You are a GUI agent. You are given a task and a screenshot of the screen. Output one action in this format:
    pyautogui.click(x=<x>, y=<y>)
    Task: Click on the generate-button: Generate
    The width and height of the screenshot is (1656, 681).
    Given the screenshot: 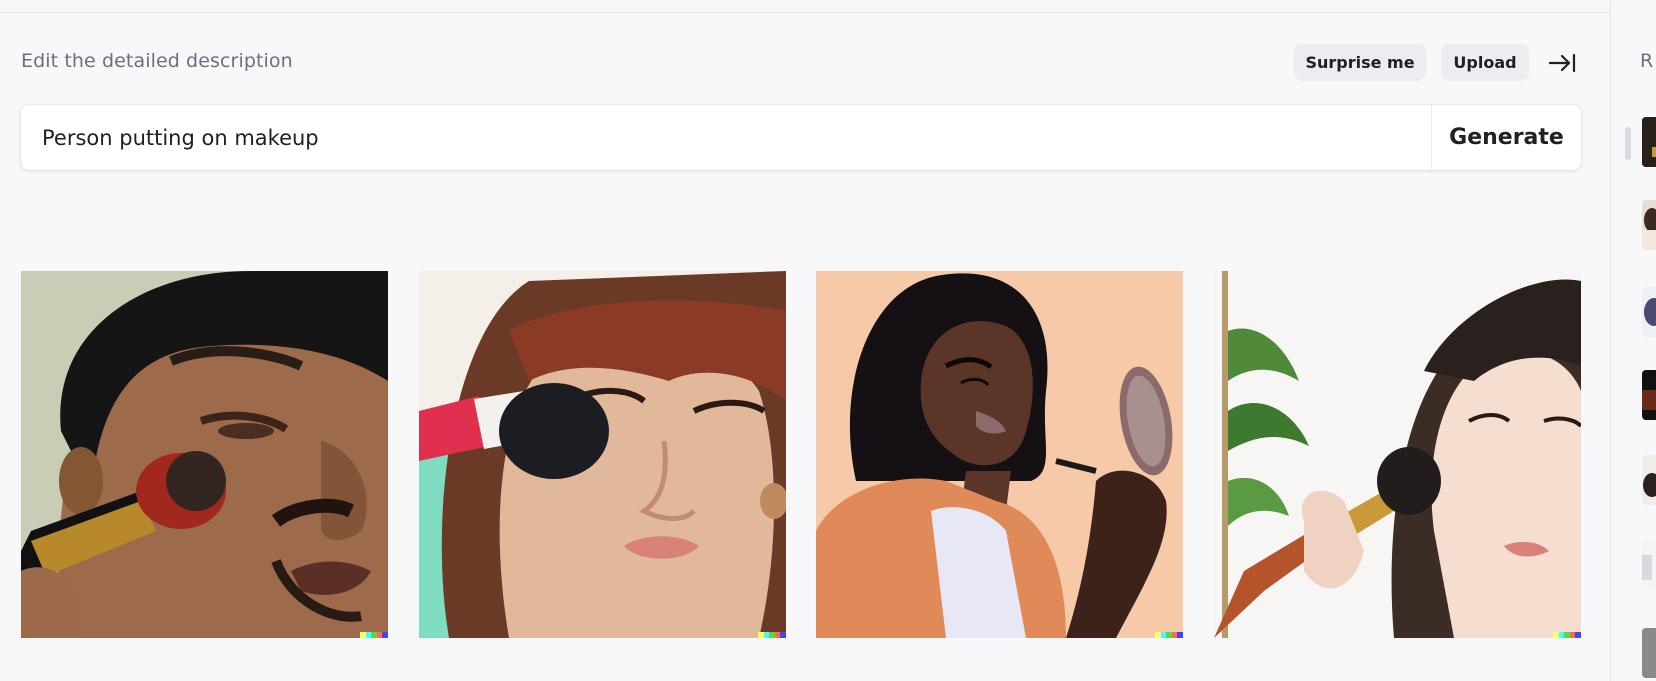 What is the action you would take?
    pyautogui.click(x=1506, y=137)
    